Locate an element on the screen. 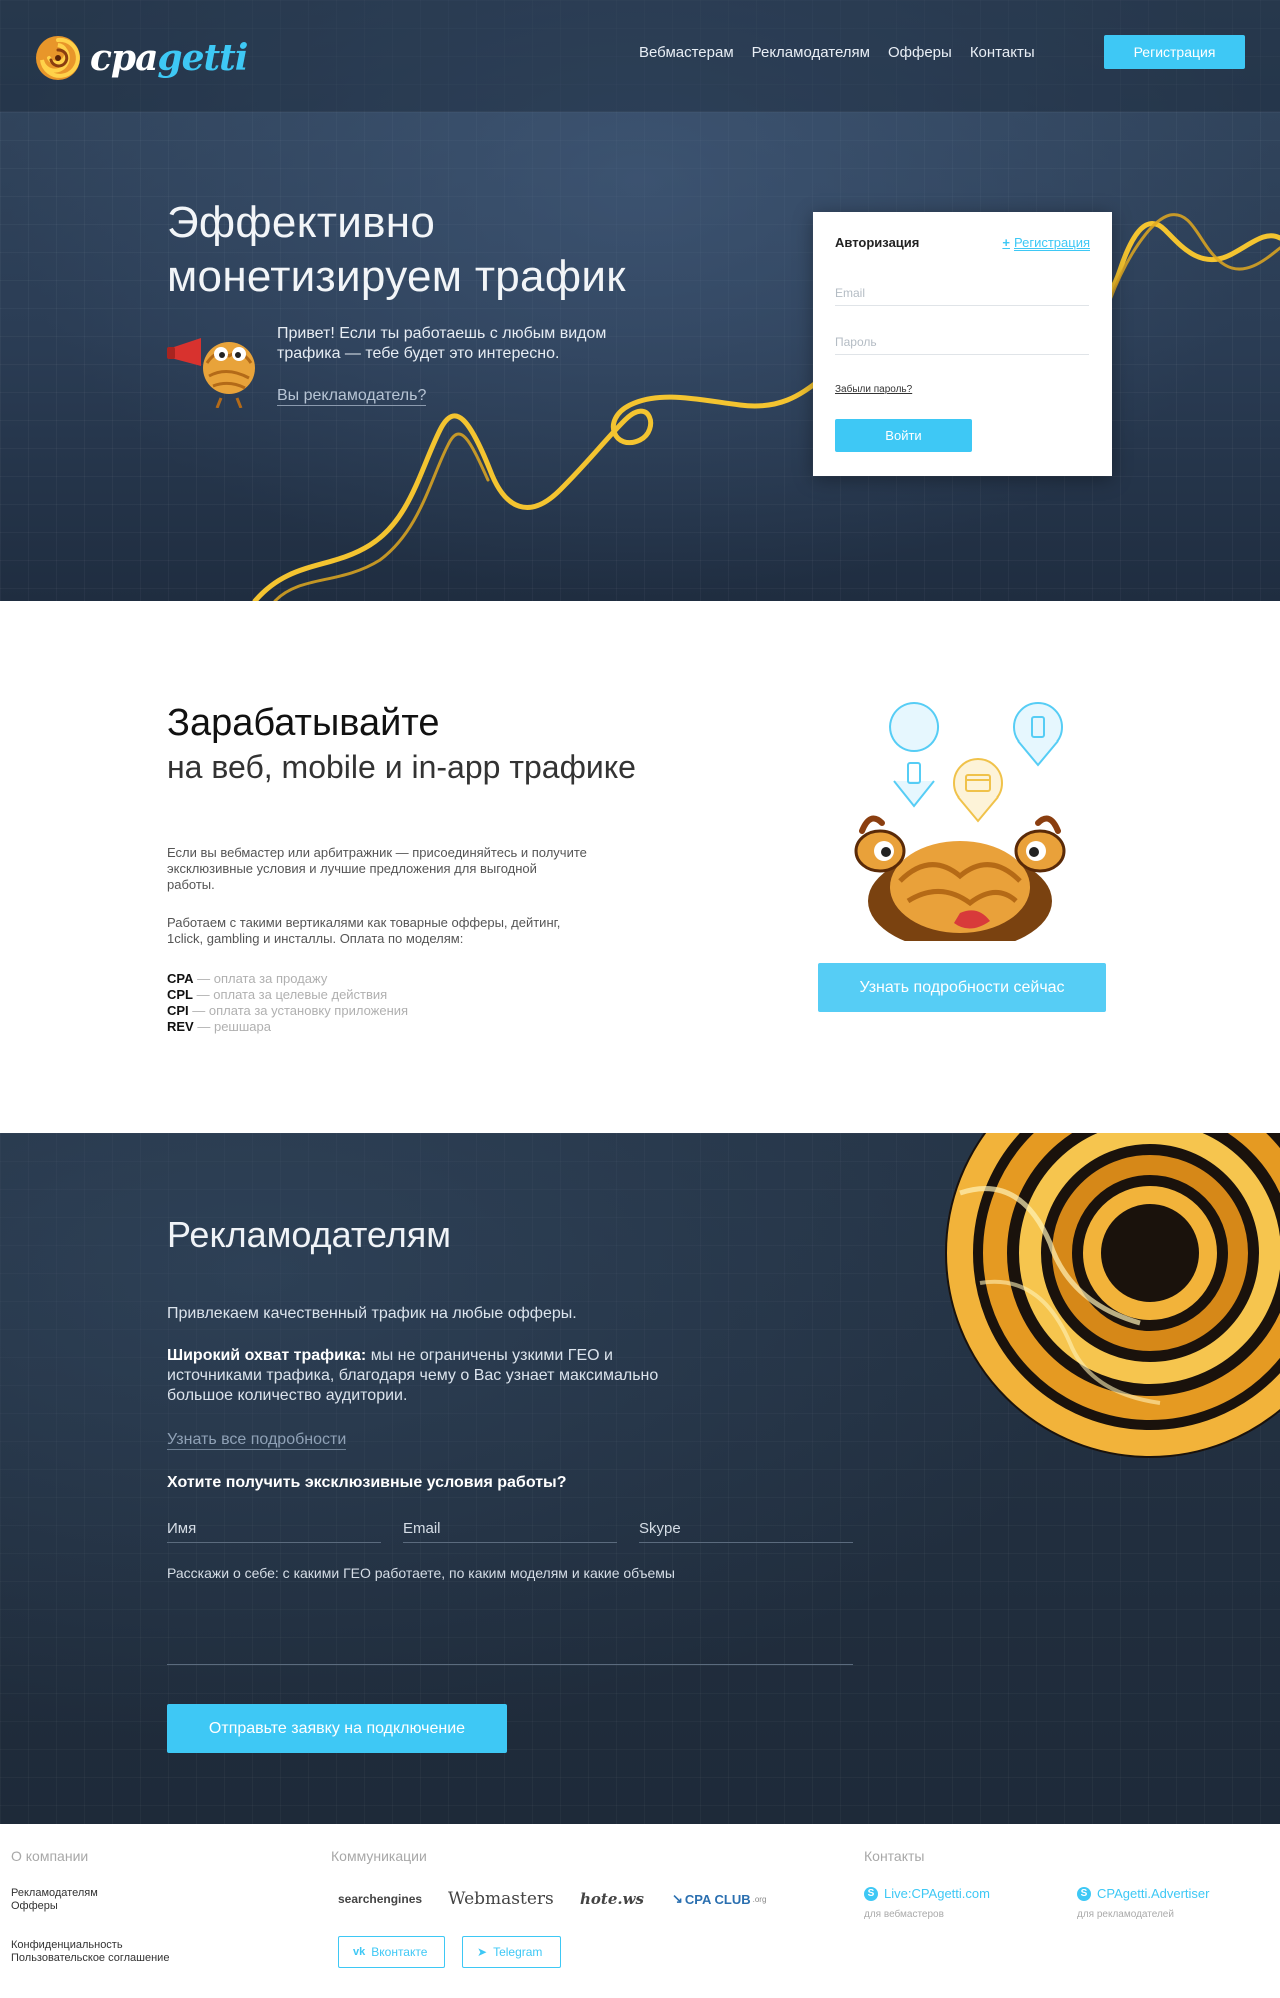 The height and width of the screenshot is (1998, 1280). contact-webmasters: S Live:CPAgetti.com is located at coordinates (927, 1893).